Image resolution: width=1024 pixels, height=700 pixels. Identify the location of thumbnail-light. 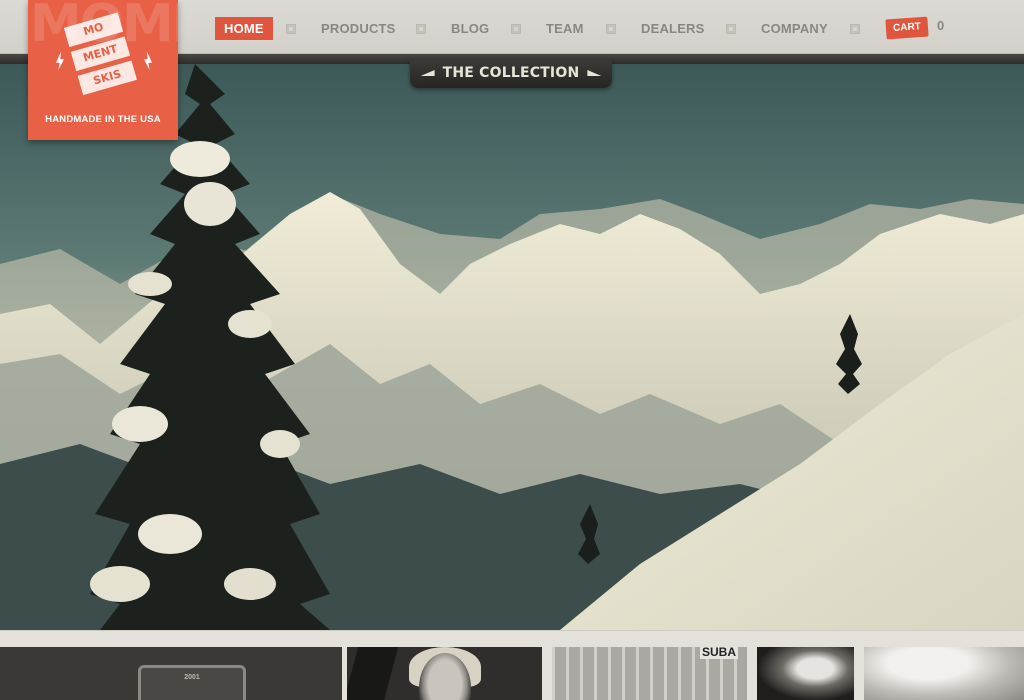
(944, 673).